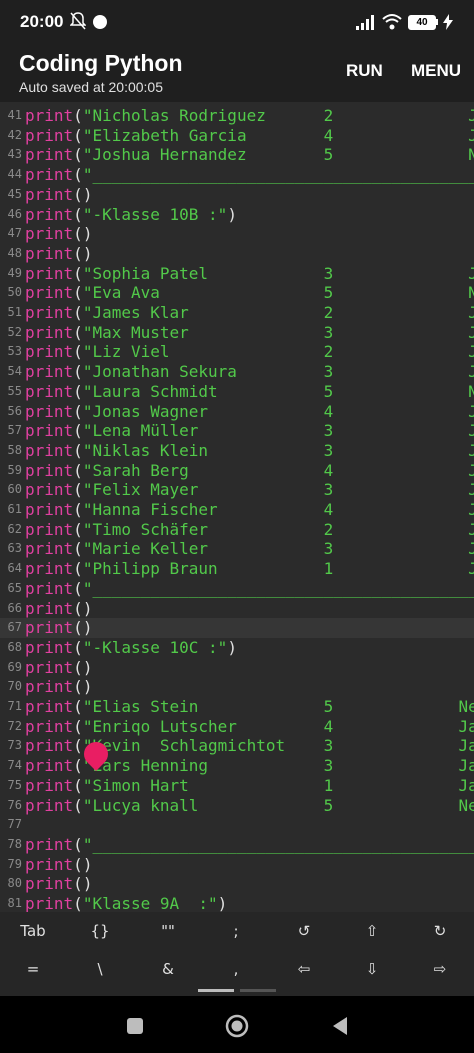  Describe the element at coordinates (237, 490) in the screenshot. I see `code-line: 60 print("Felix Mayer 3 Ja` at that location.